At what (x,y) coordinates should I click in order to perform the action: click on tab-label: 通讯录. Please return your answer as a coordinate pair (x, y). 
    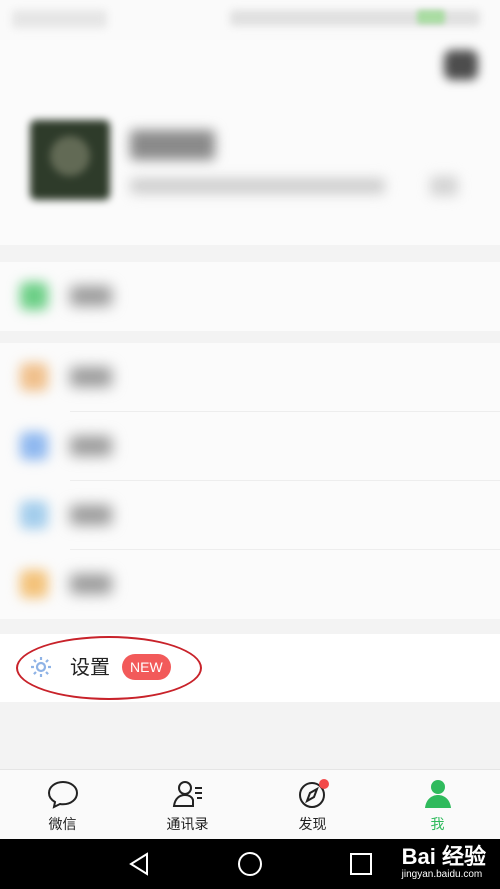
    Looking at the image, I should click on (187, 825).